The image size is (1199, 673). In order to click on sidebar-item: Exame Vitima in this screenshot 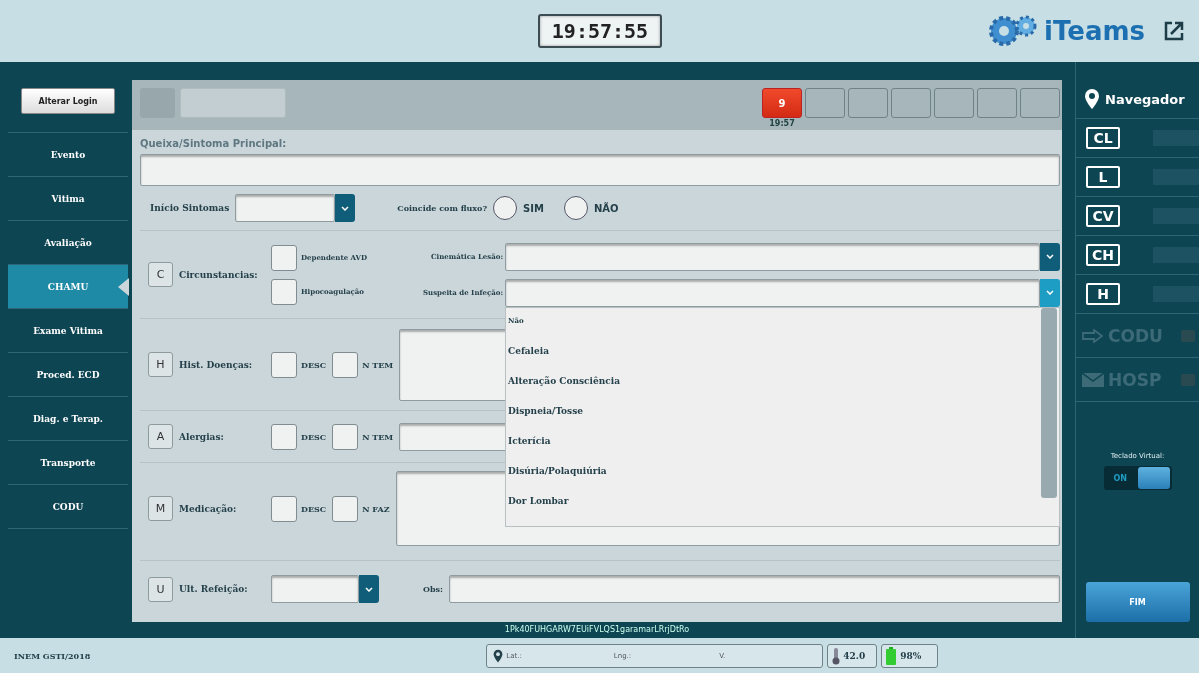, I will do `click(68, 330)`.